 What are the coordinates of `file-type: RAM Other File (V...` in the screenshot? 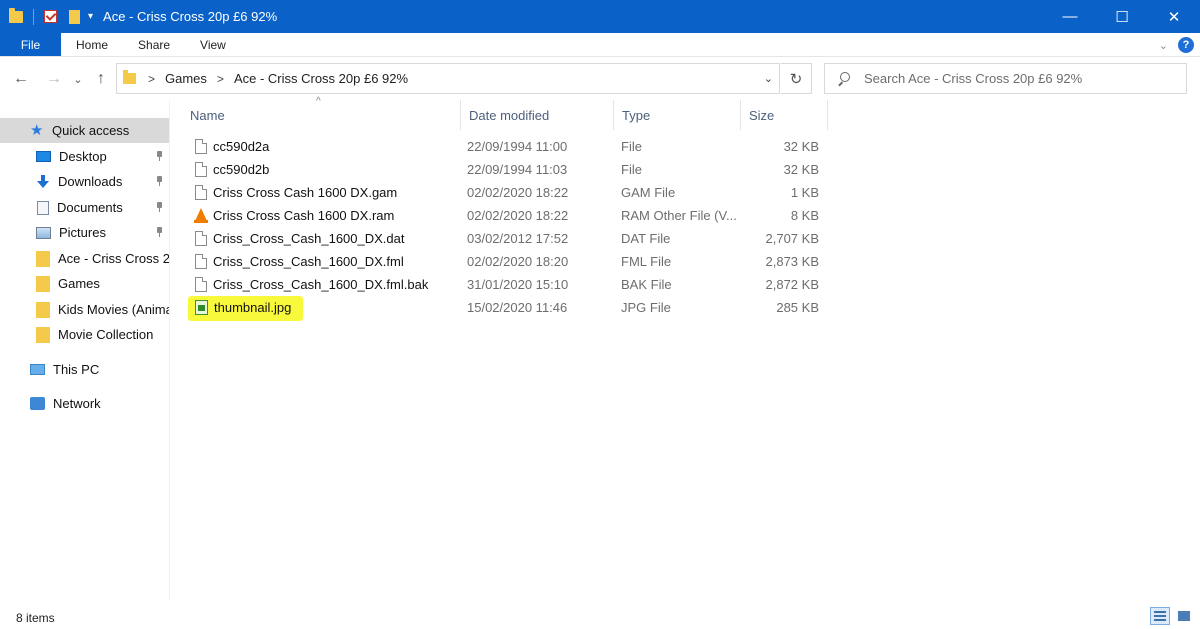 It's located at (679, 215).